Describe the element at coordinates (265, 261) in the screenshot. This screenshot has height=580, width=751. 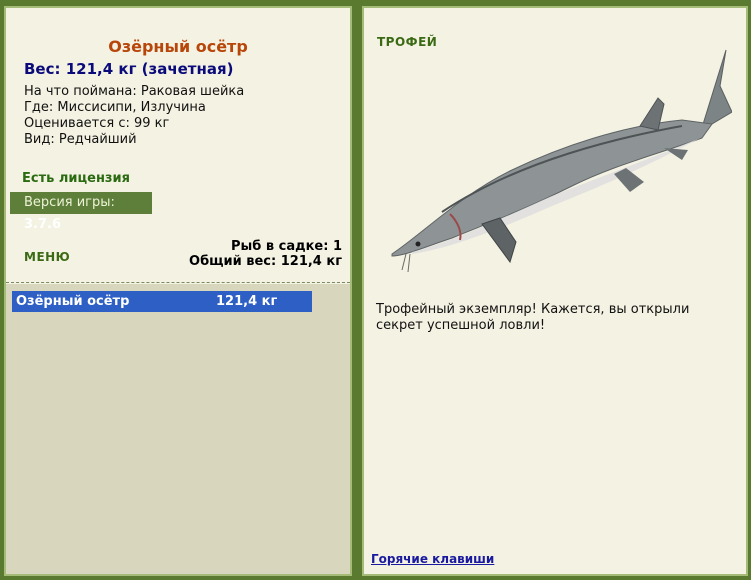
I see `keep-net-total: Общий вес: 121,4 кг` at that location.